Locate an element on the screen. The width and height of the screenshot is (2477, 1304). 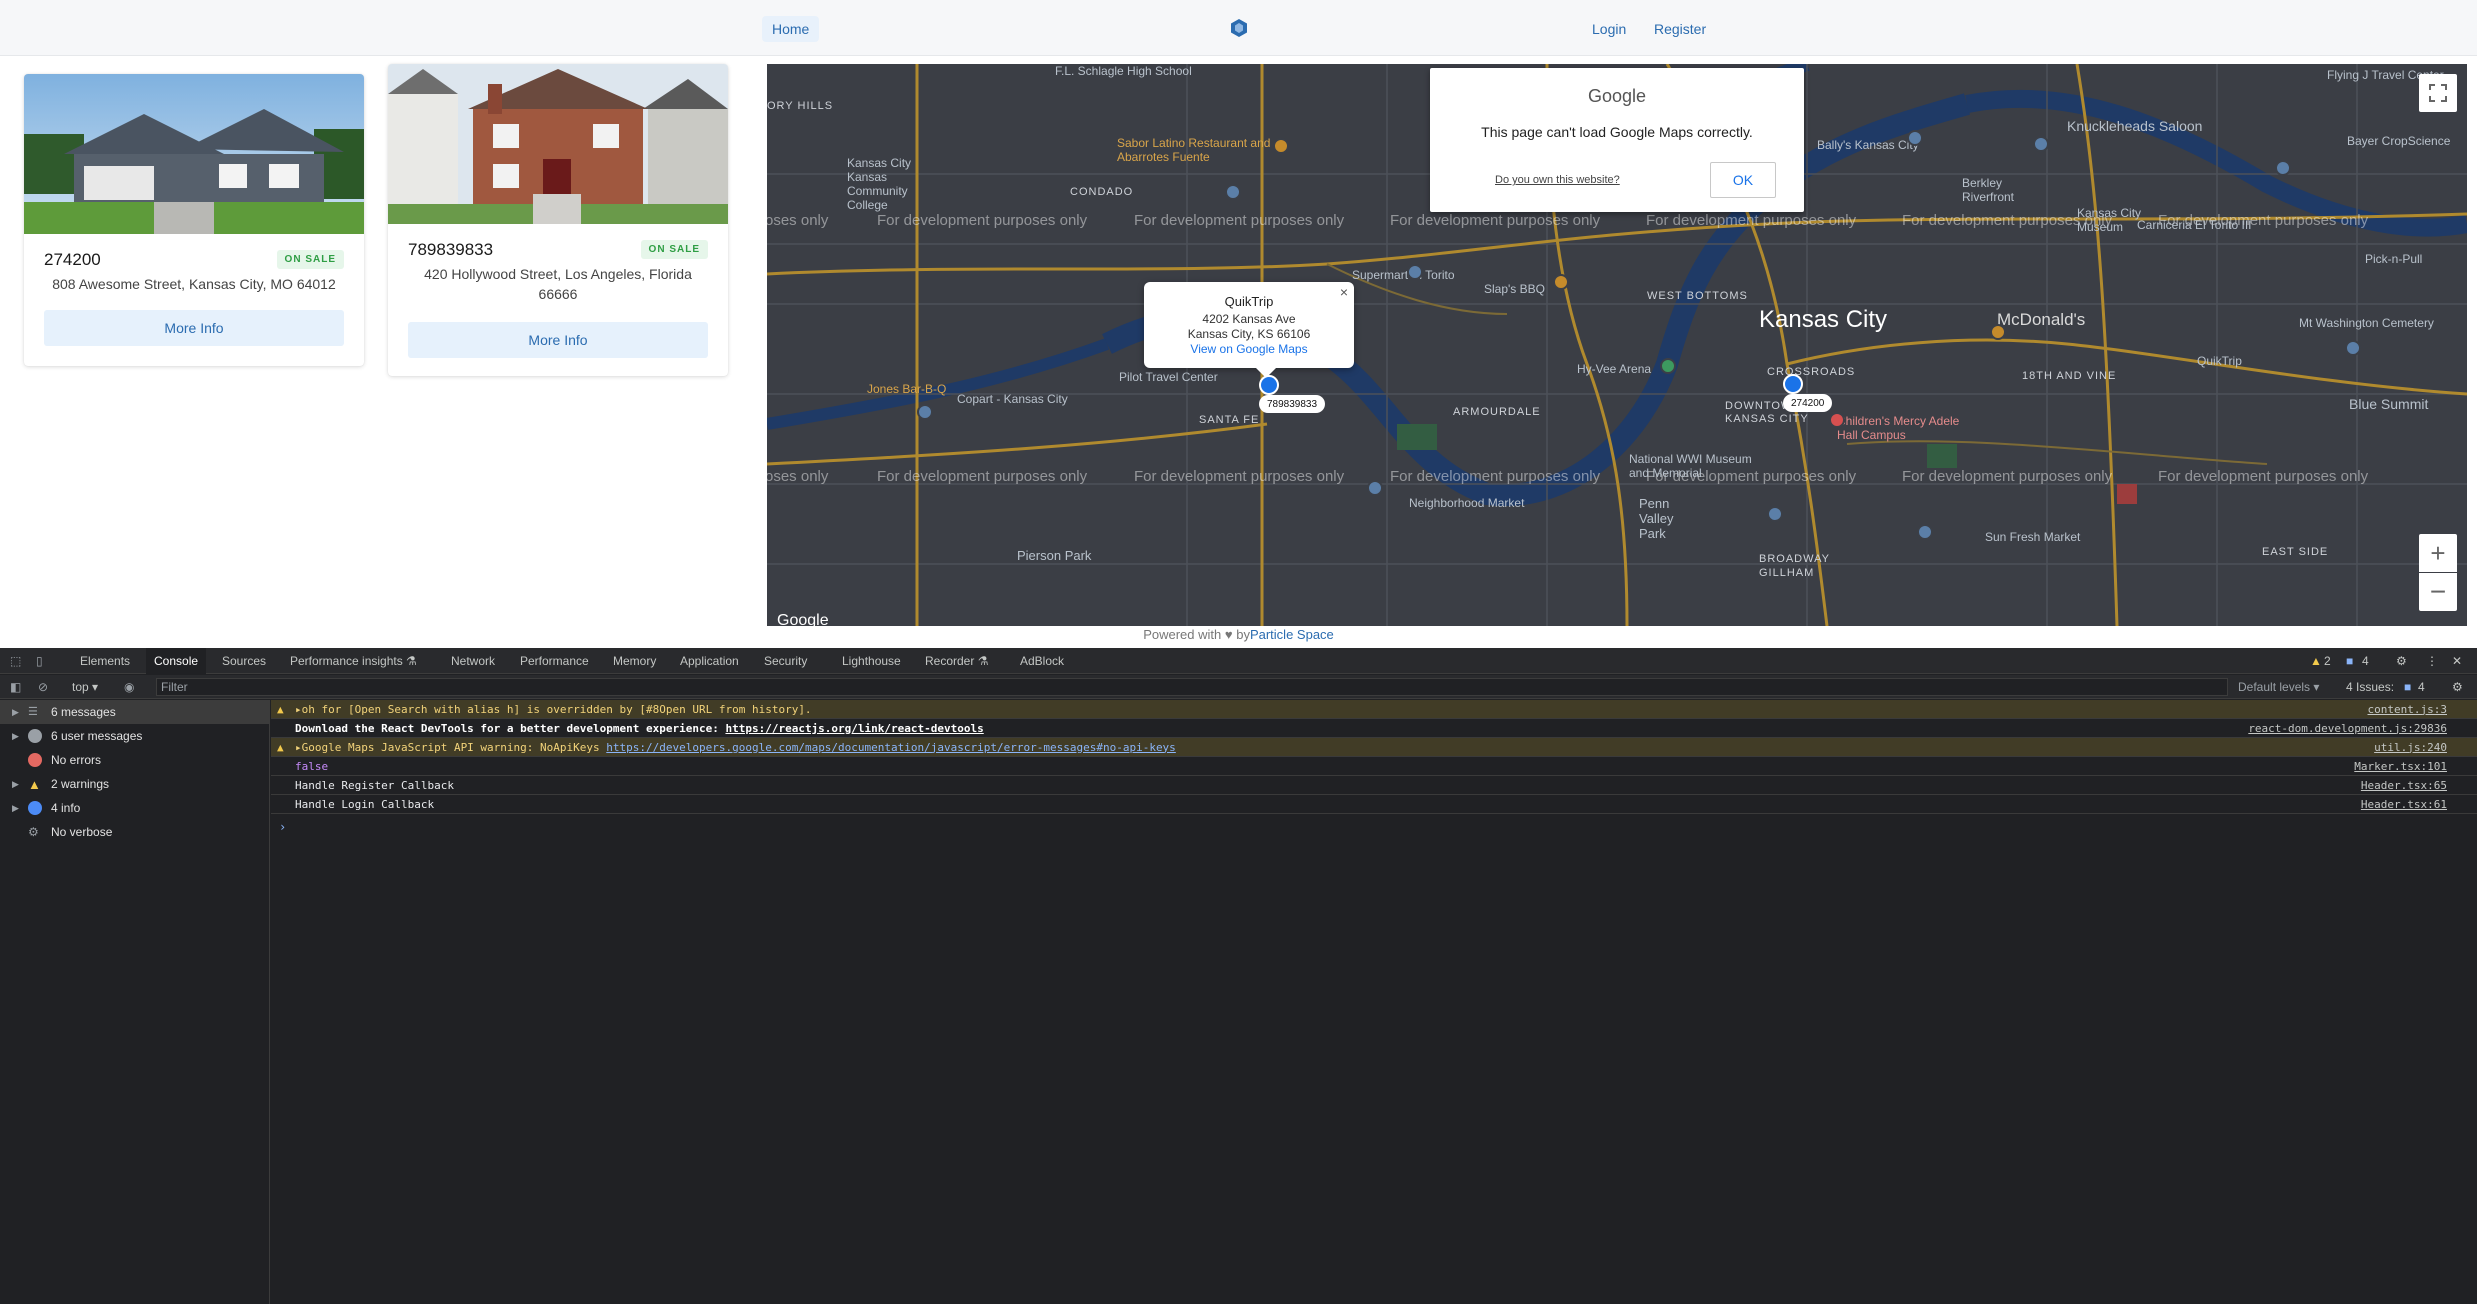
issues-label: 4 Issues: is located at coordinates (2370, 687).